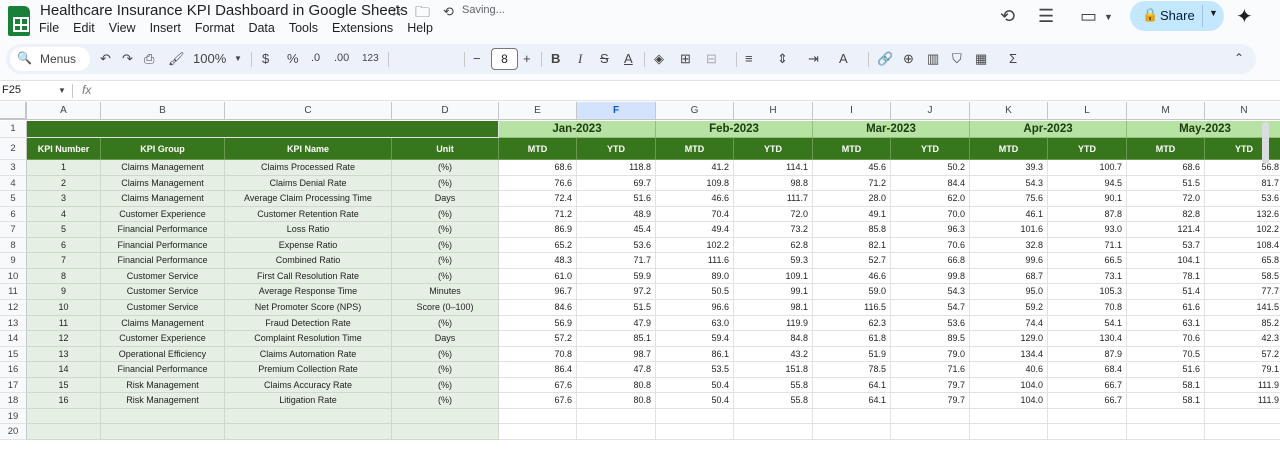  I want to click on kpi-name-cell: Fraud Detection Rate, so click(308, 323).